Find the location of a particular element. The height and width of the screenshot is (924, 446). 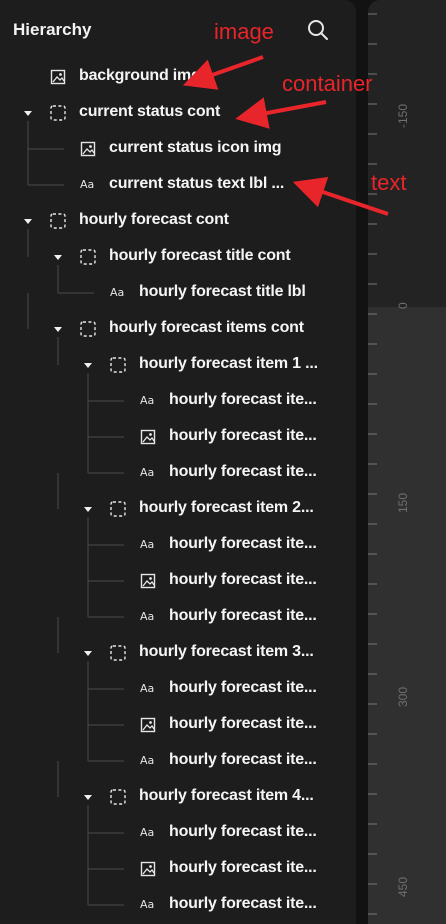

tree-row-label: hourly forecast title cont is located at coordinates (200, 255).